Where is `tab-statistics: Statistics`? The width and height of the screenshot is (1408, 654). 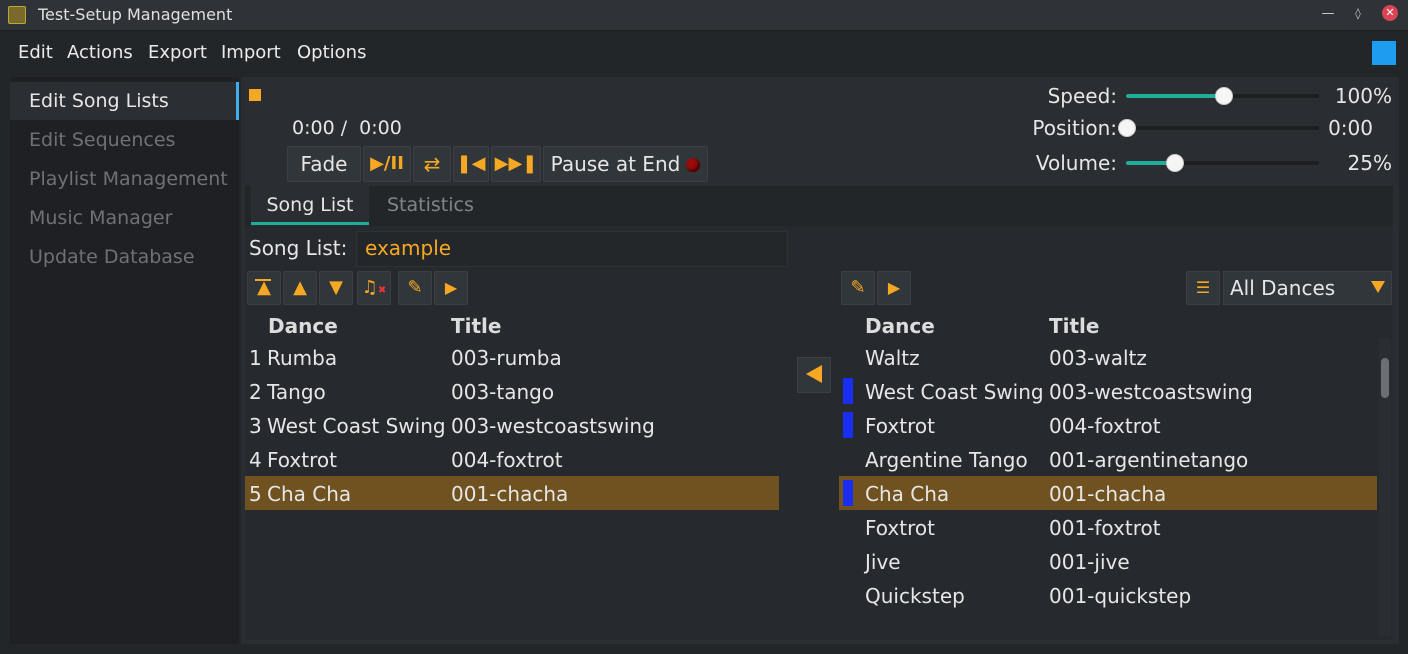 tab-statistics: Statistics is located at coordinates (430, 205).